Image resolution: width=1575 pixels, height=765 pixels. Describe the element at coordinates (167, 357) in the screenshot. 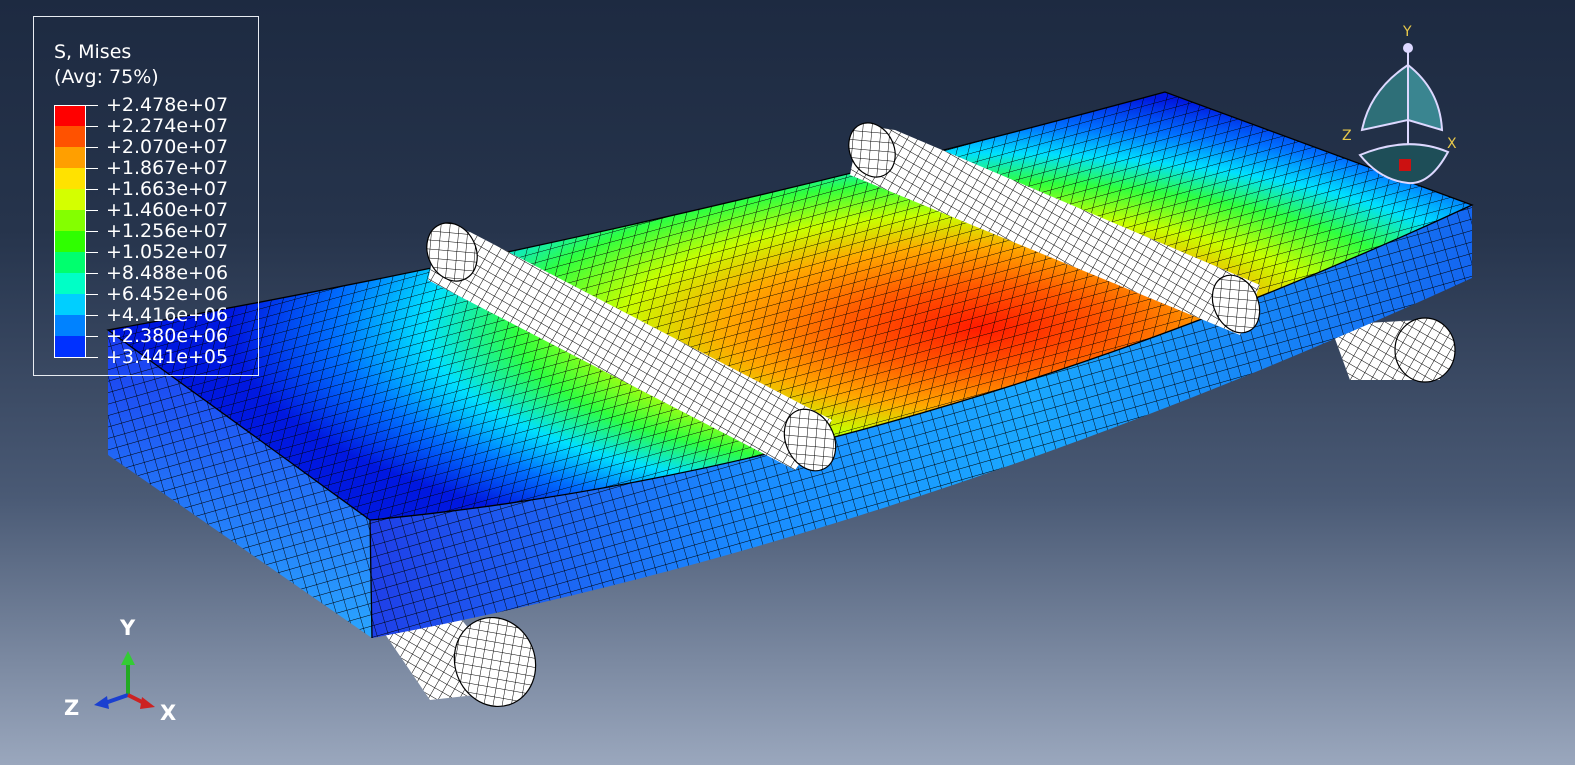

I see `legend-value: +3.441e+05` at that location.